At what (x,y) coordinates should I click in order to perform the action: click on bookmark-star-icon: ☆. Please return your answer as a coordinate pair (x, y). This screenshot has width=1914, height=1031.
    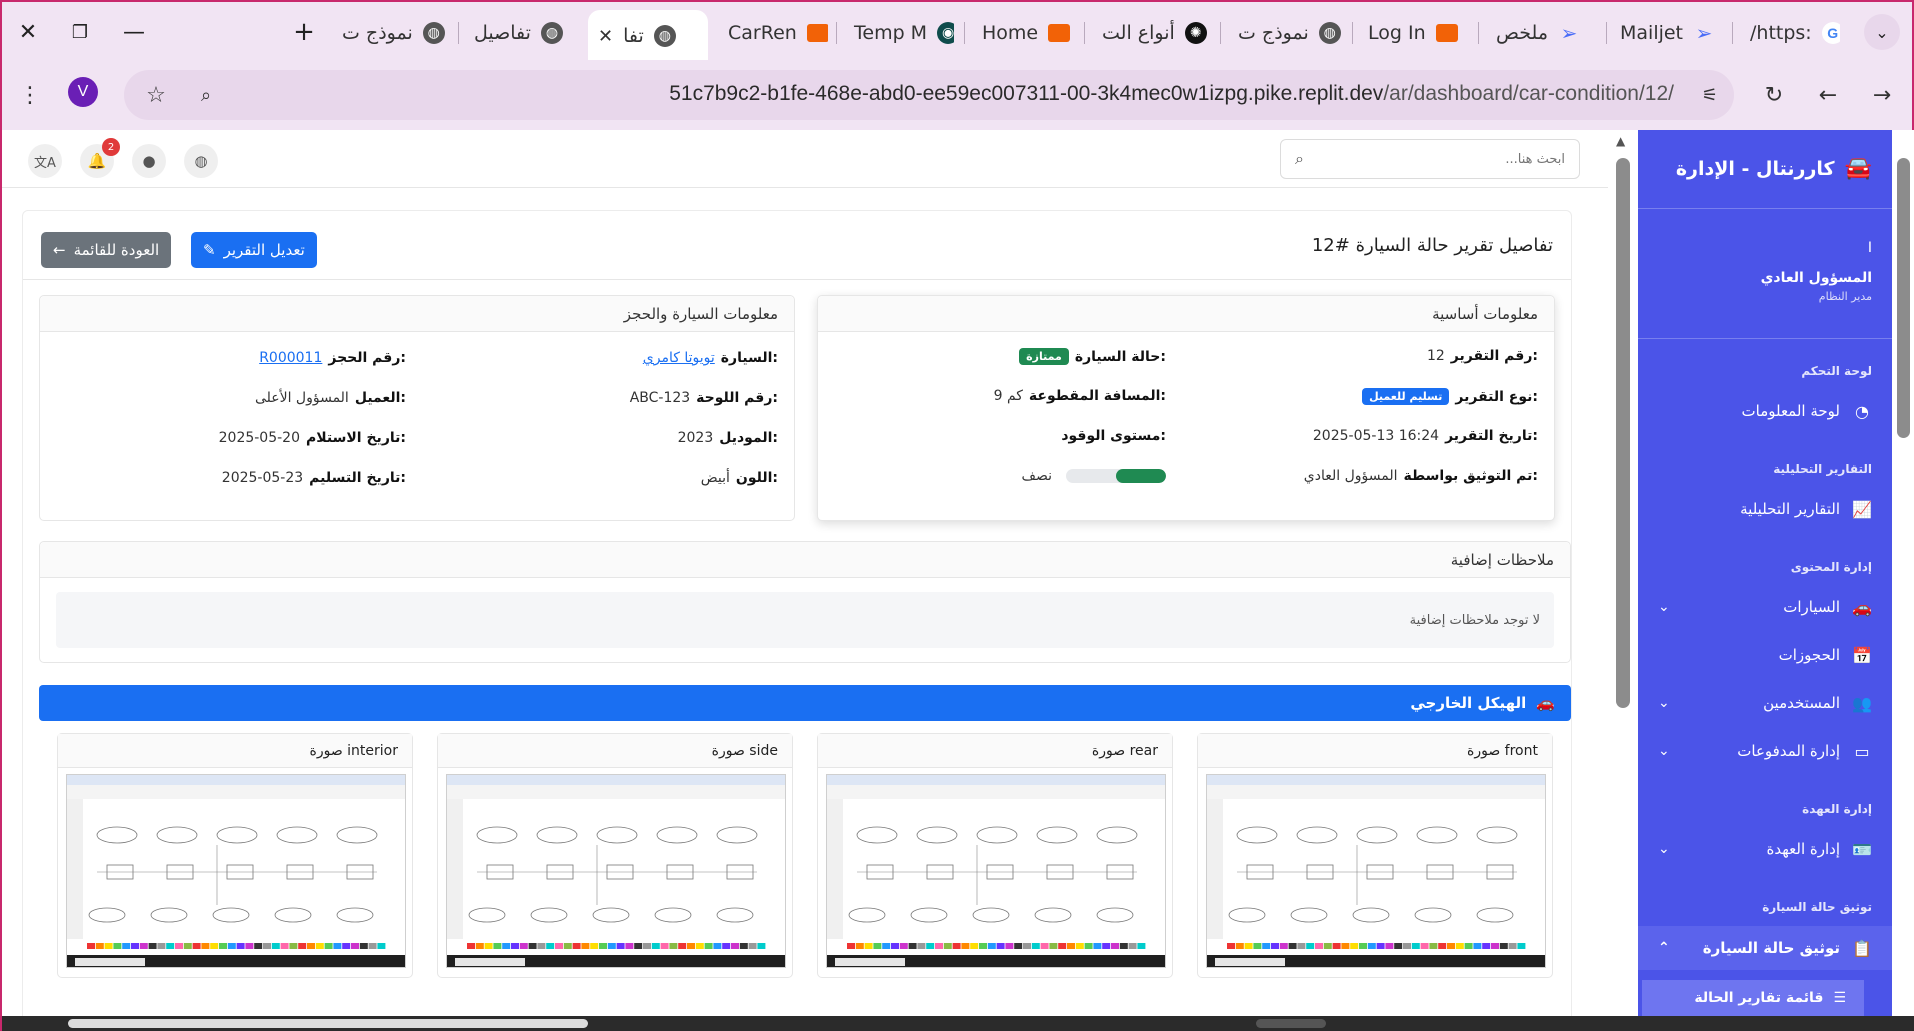
    Looking at the image, I should click on (156, 95).